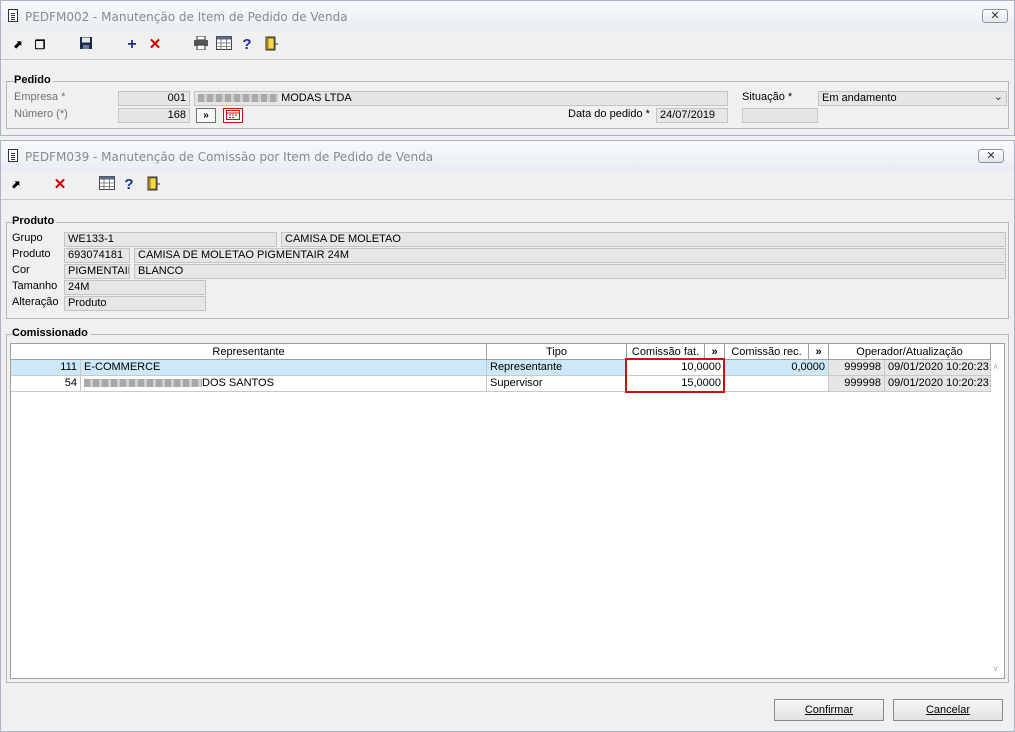  Describe the element at coordinates (33, 80) in the screenshot. I see `pedido-group-title: Pedido` at that location.